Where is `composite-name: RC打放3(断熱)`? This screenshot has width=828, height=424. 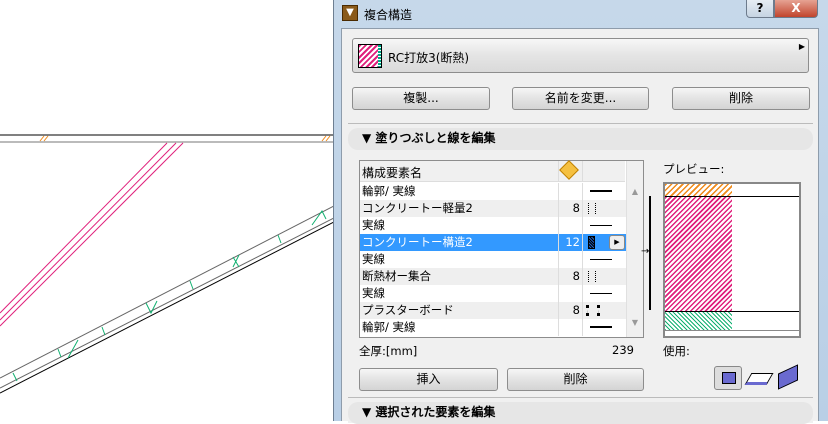
composite-name: RC打放3(断熱) is located at coordinates (429, 58).